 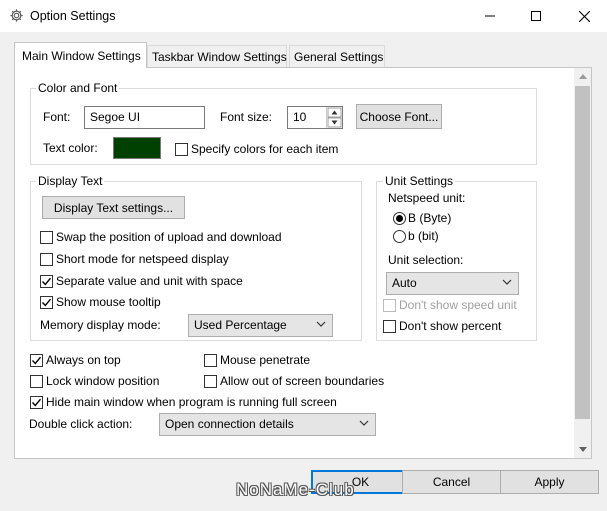 I want to click on swap-position-checkbox, so click(x=46, y=237).